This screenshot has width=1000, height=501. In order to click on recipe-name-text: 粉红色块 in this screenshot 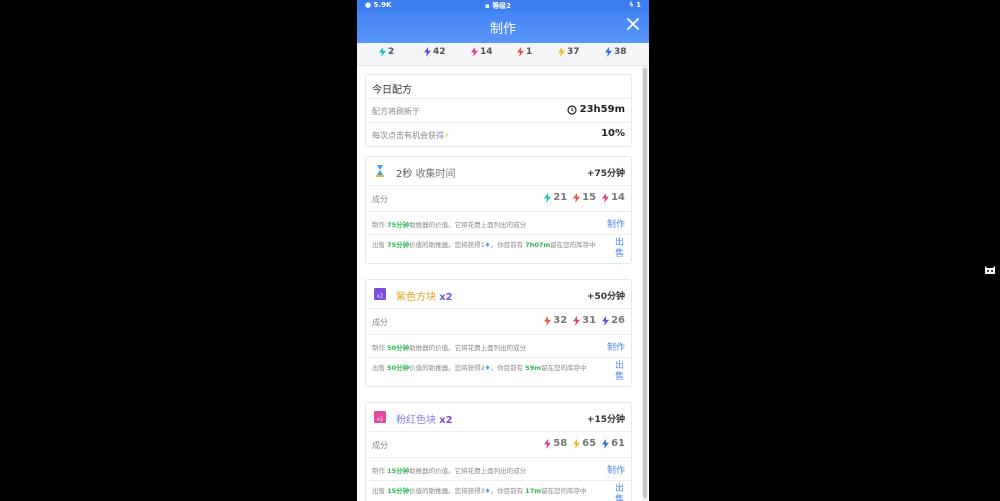, I will do `click(416, 420)`.